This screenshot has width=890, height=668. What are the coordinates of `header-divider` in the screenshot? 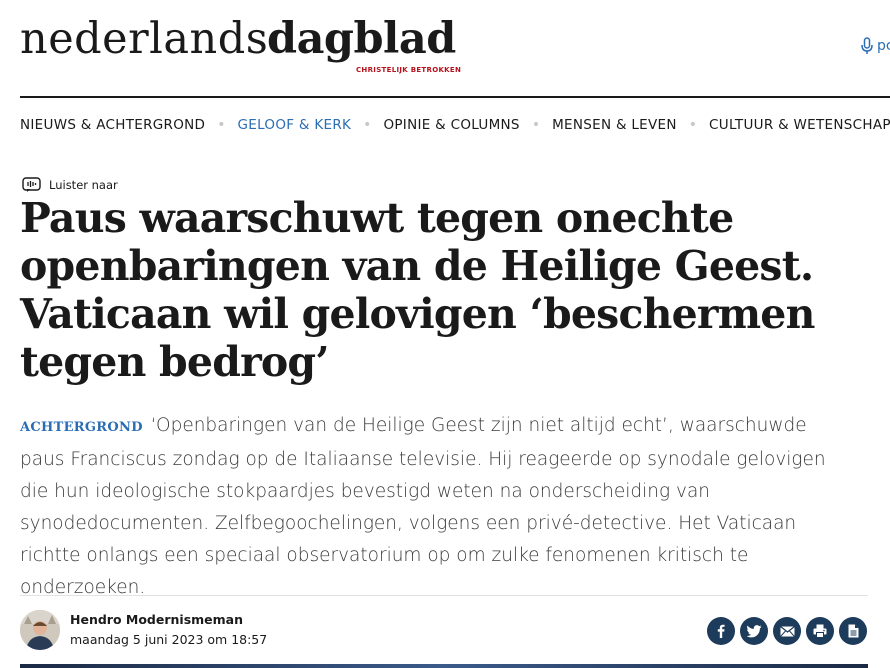 It's located at (455, 97).